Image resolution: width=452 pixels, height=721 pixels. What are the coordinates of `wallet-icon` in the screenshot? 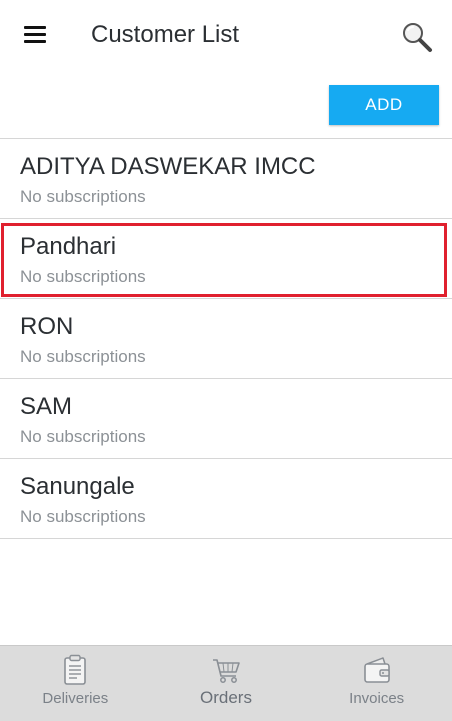 It's located at (377, 670).